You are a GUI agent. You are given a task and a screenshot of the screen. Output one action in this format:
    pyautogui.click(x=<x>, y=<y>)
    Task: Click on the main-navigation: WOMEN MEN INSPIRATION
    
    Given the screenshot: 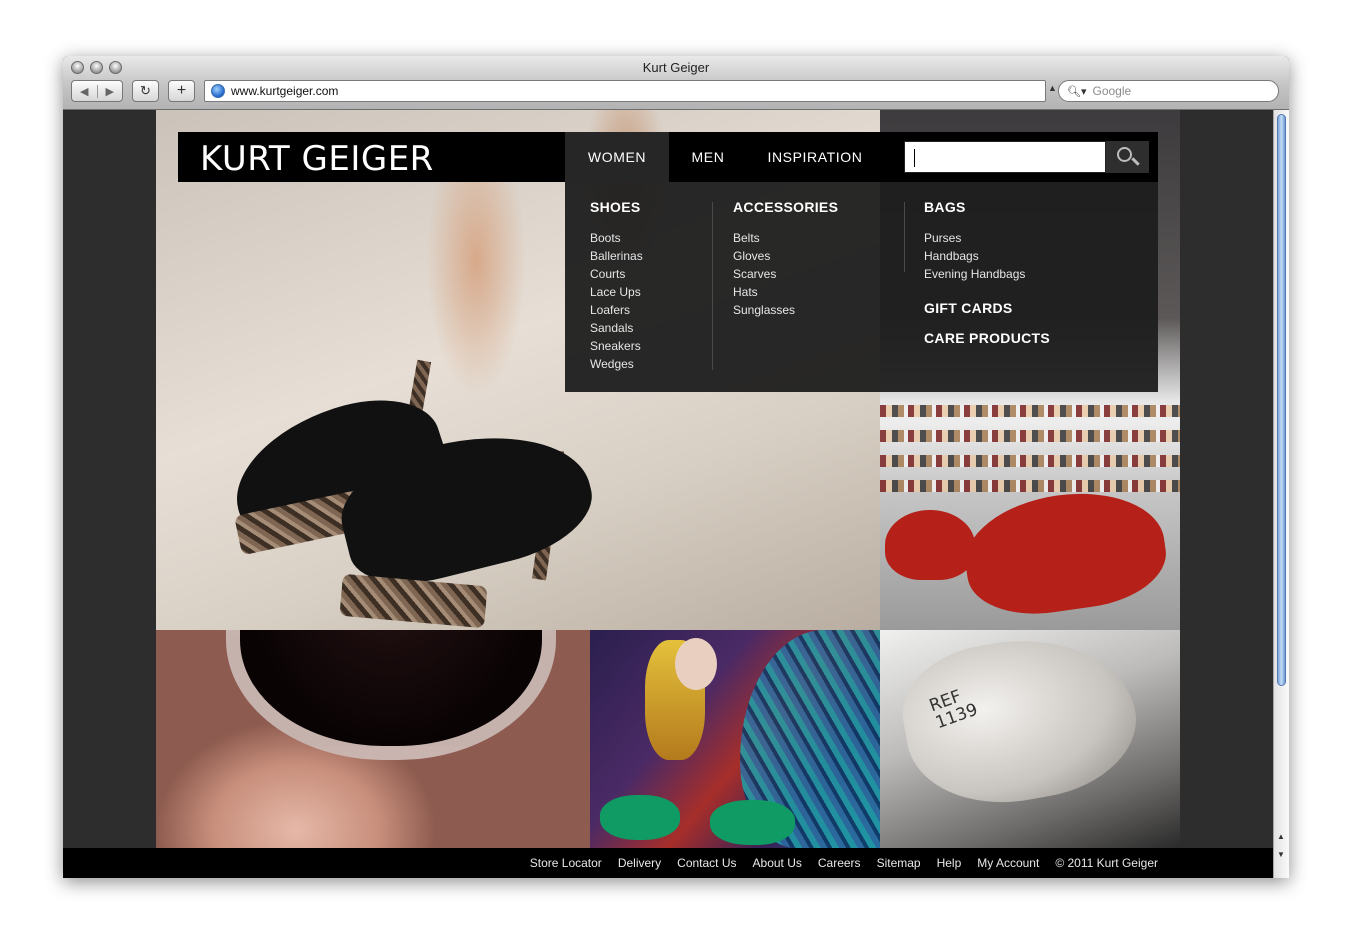 What is the action you would take?
    pyautogui.click(x=861, y=157)
    